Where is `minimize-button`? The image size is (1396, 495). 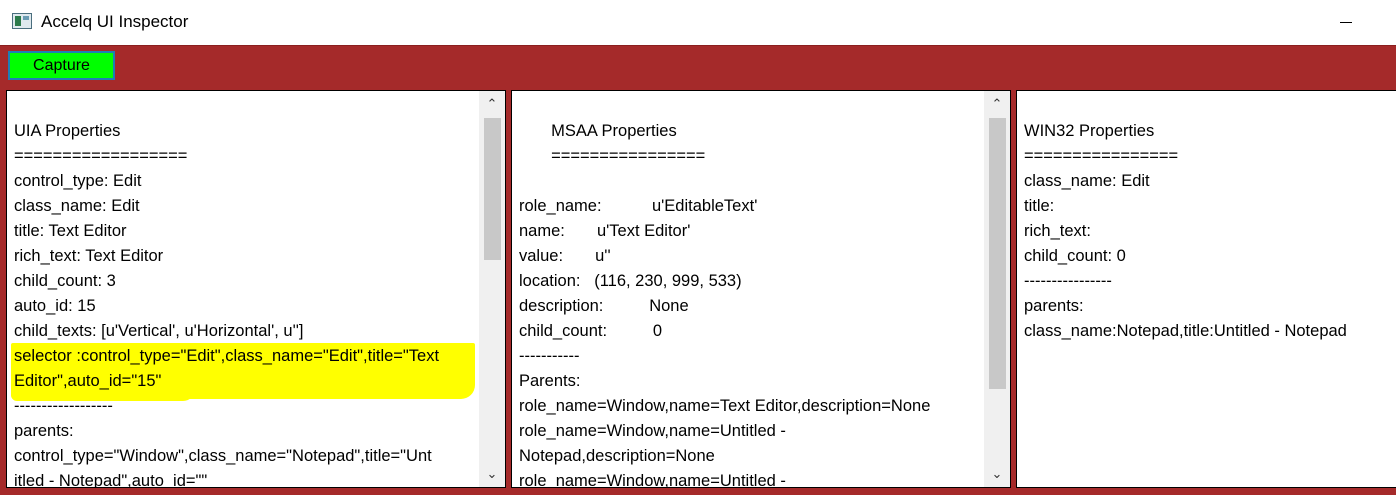 minimize-button is located at coordinates (1346, 22).